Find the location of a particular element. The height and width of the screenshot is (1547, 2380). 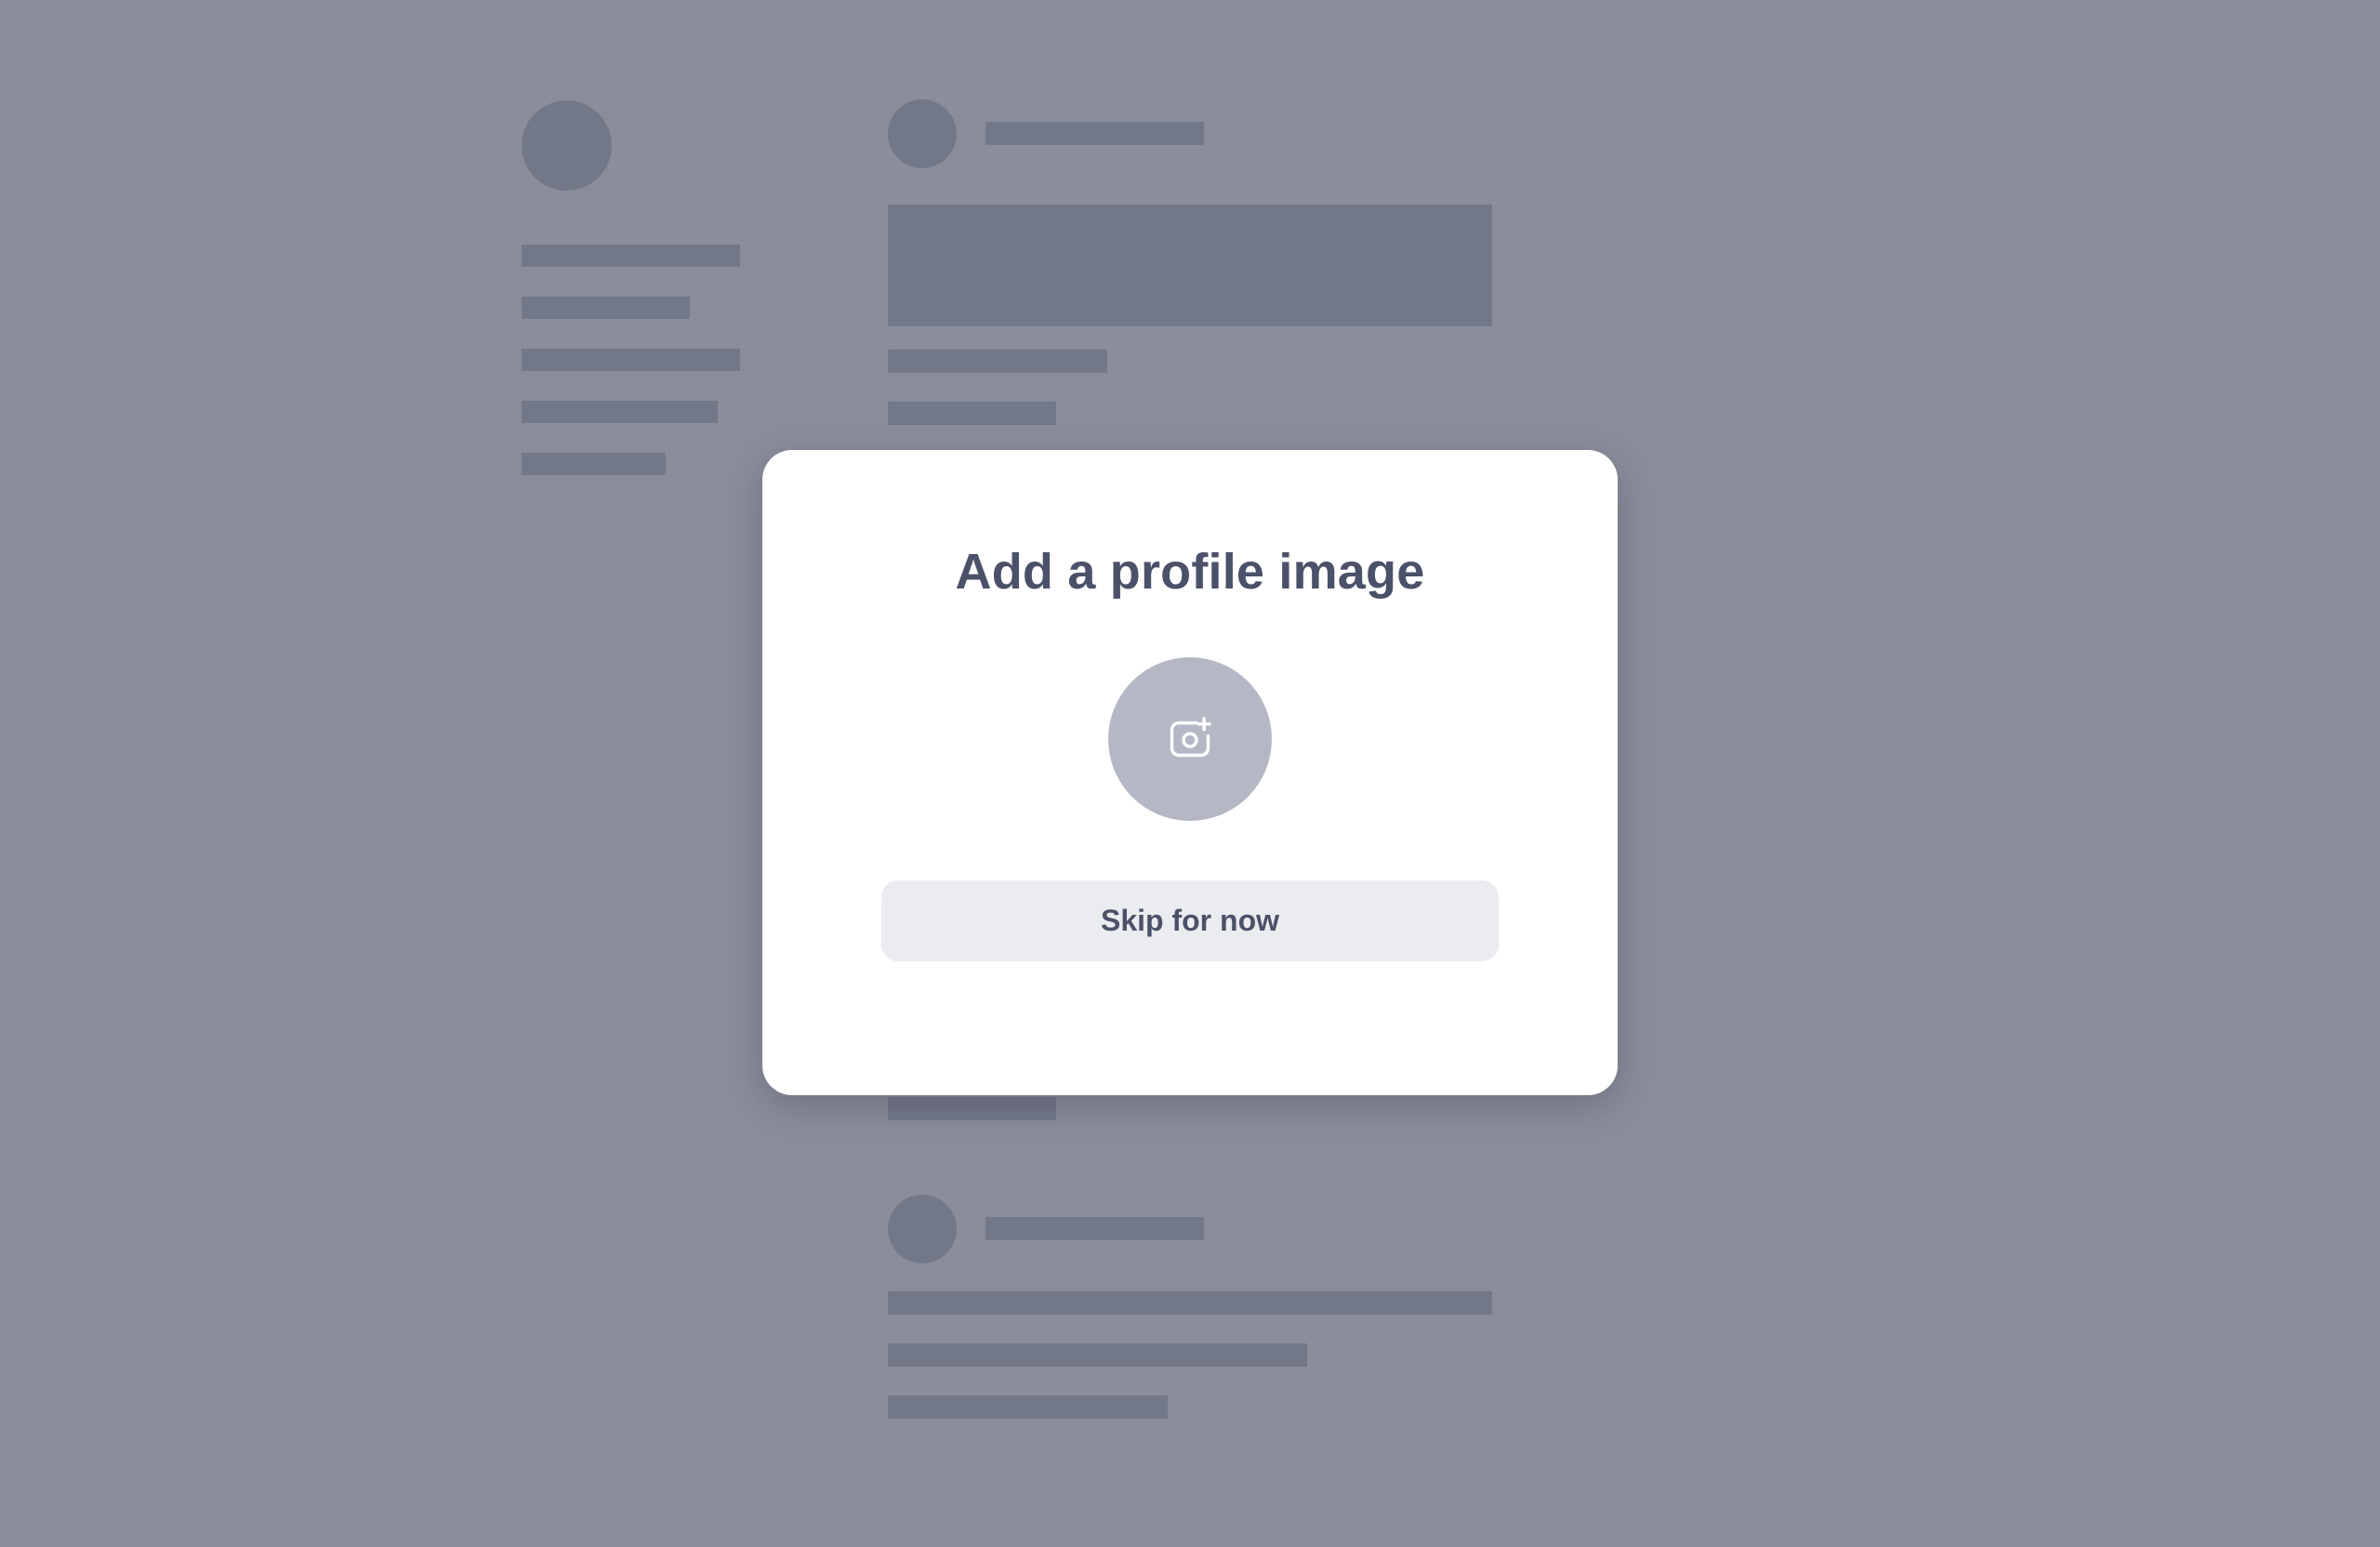

skeleton-profile-avatar is located at coordinates (567, 145).